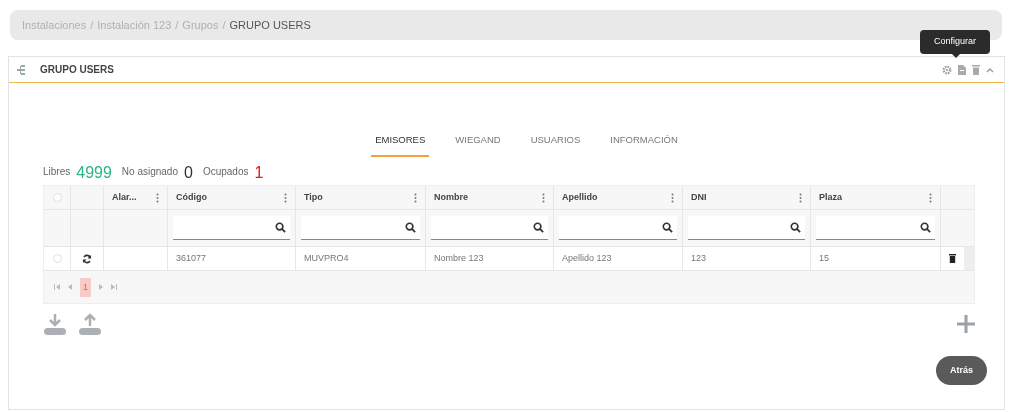  I want to click on column-header: Código, so click(191, 198).